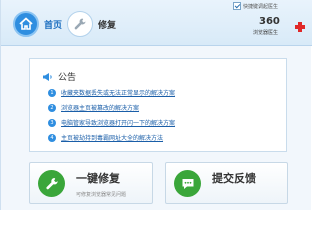 The height and width of the screenshot is (240, 320). I want to click on hotkey-doctor-checkbox: 快捷键调起医生, so click(255, 6).